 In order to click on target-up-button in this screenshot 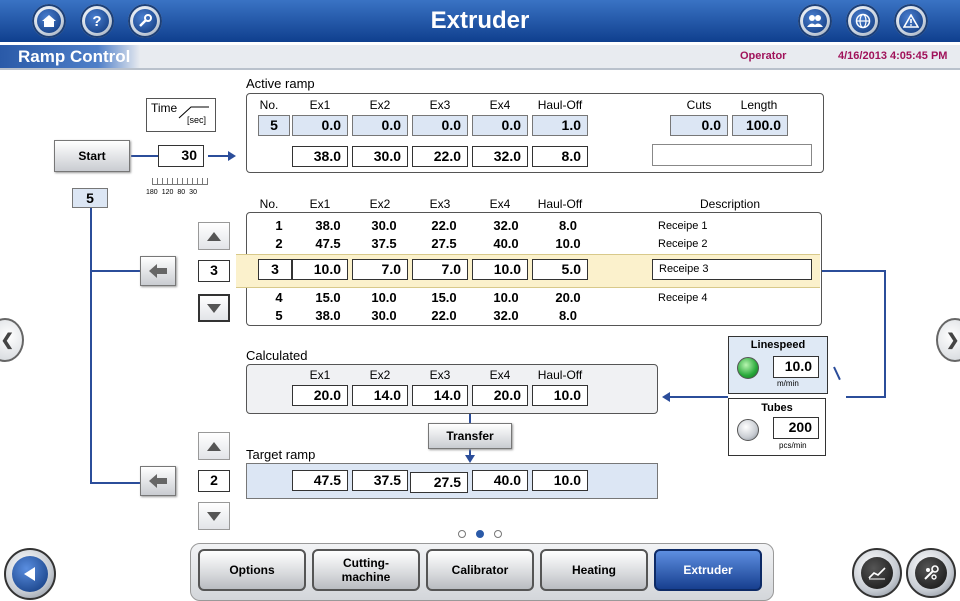, I will do `click(214, 446)`.